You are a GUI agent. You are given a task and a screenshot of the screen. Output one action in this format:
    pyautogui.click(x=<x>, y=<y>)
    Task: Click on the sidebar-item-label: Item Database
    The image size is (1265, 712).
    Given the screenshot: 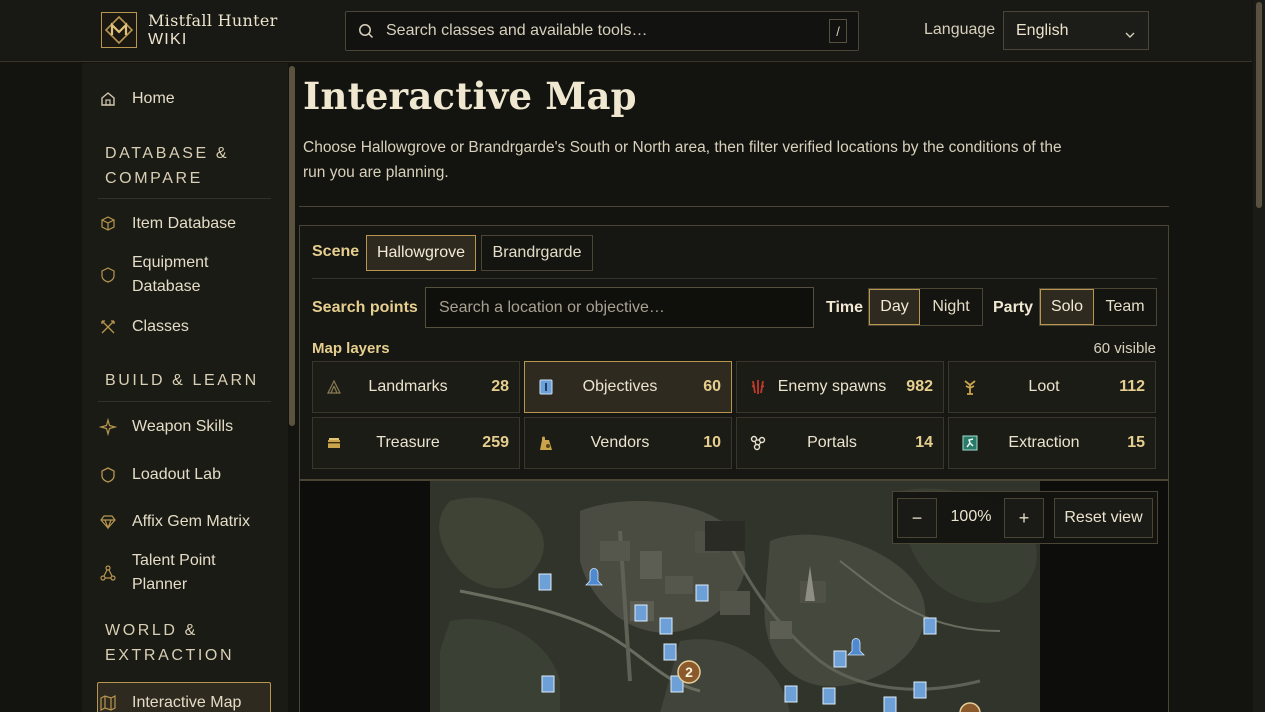 What is the action you would take?
    pyautogui.click(x=184, y=223)
    